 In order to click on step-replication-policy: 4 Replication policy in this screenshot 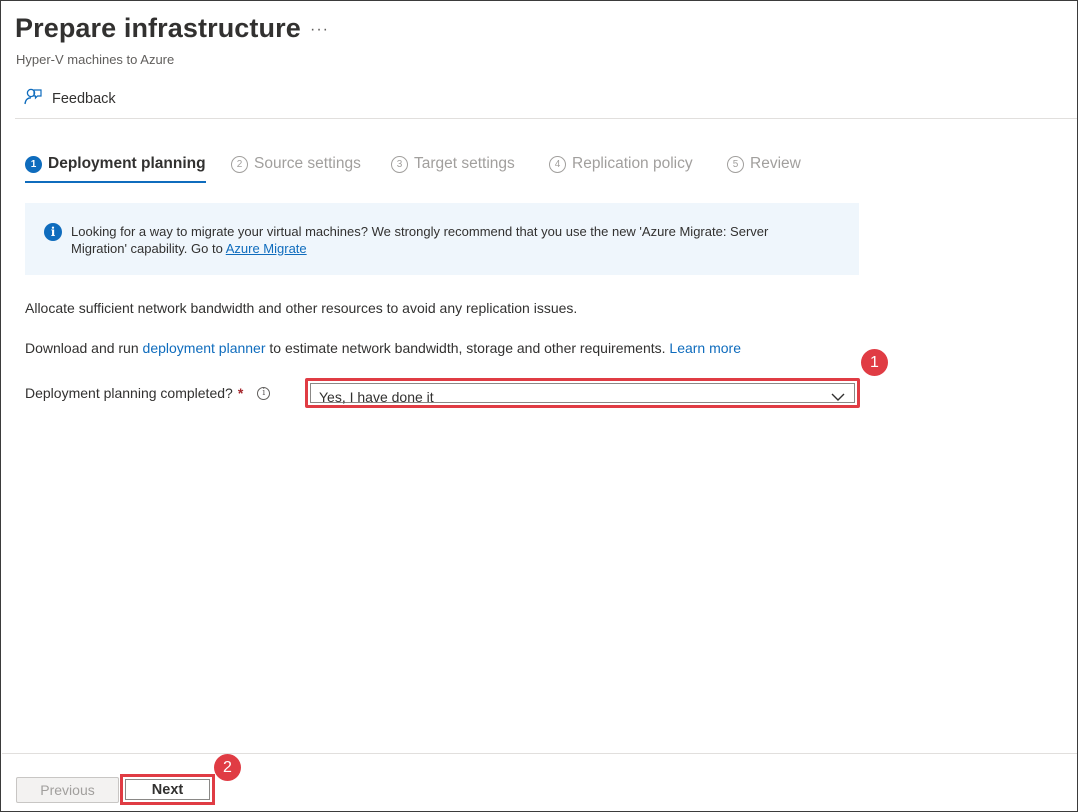, I will do `click(621, 164)`.